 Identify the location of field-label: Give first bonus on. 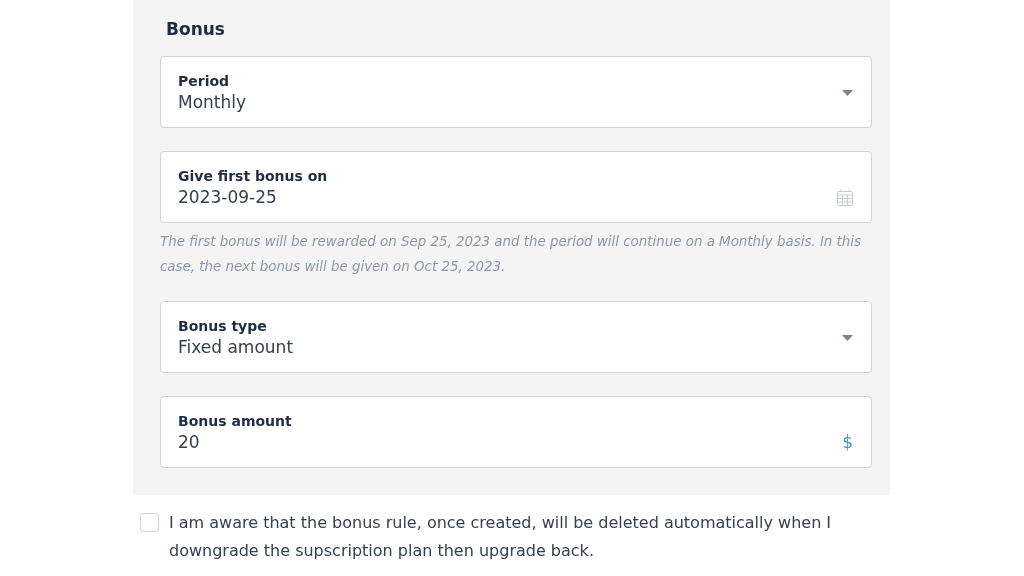
(253, 175).